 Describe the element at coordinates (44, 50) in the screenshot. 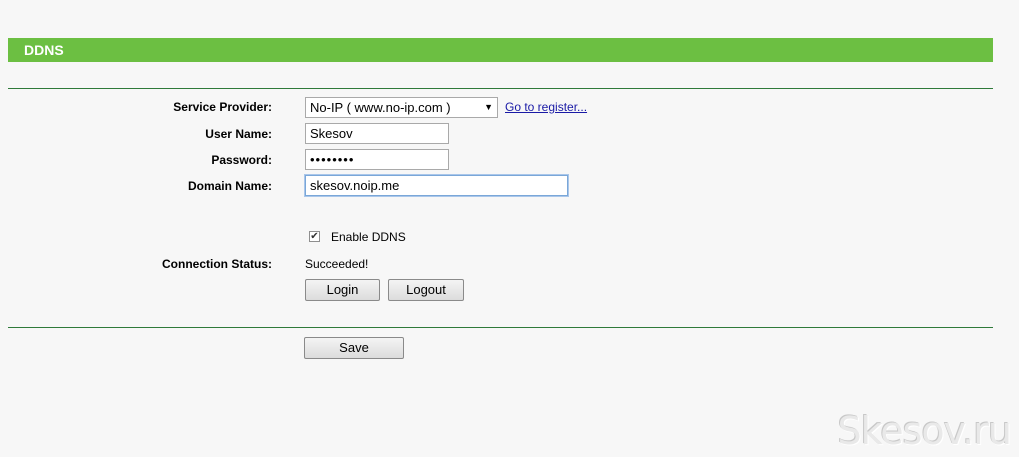

I see `page-title: DDNS` at that location.